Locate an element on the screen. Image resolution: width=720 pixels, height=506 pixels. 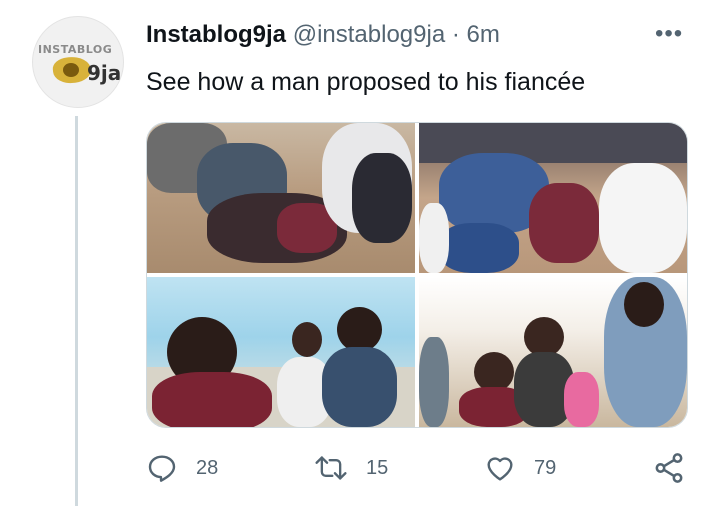
tweet-header: Instablog9ja @instablog9ja · 6m is located at coordinates (323, 35).